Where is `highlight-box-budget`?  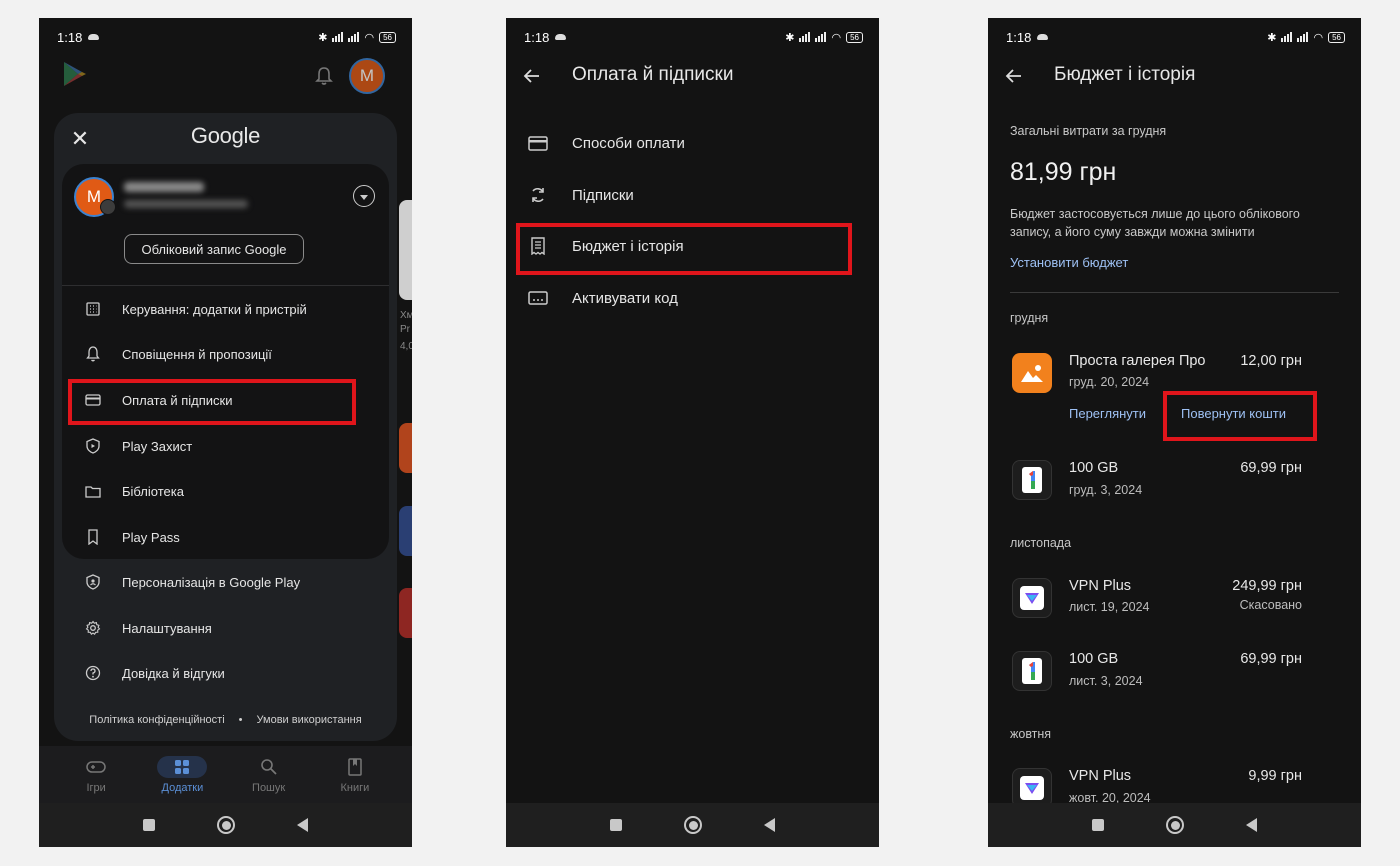
highlight-box-budget is located at coordinates (684, 249).